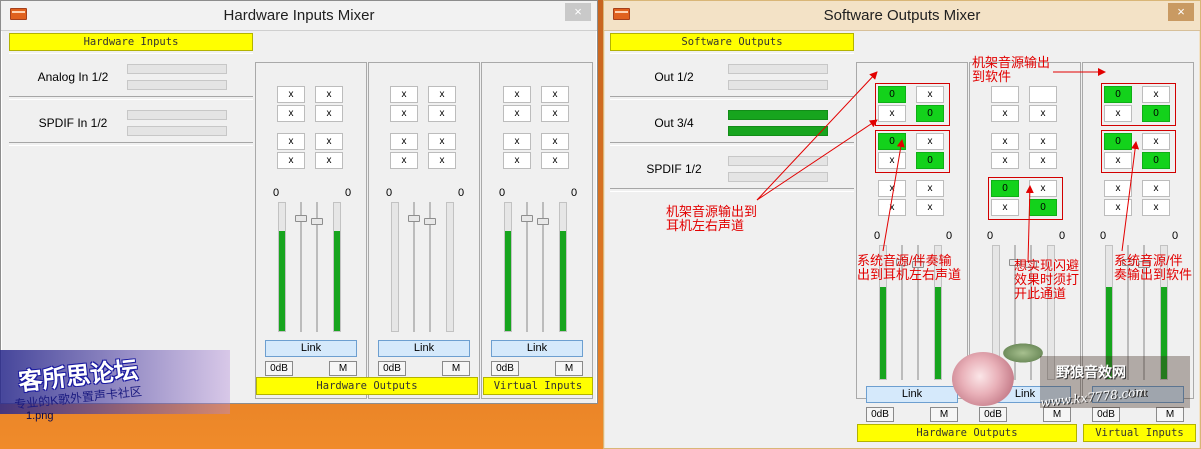 The image size is (1201, 449). Describe the element at coordinates (73, 123) in the screenshot. I see `input-label: SPDIF In 1/2` at that location.